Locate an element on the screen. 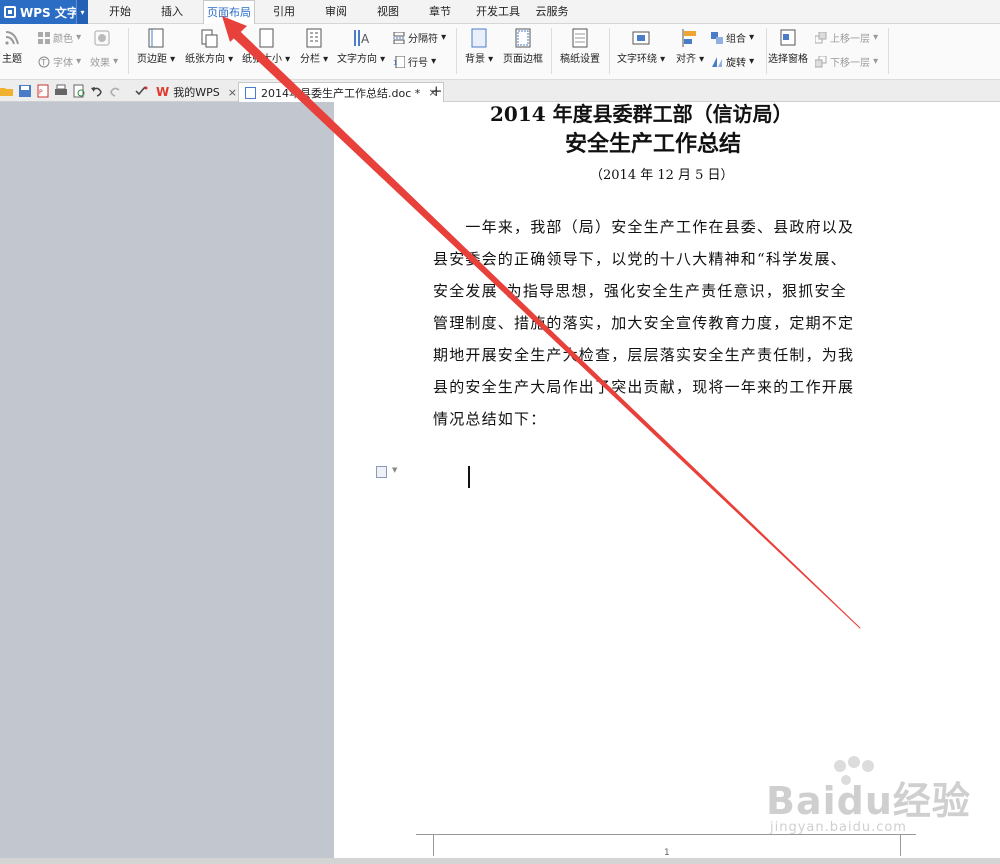 The width and height of the screenshot is (1000, 864). close-icon: × is located at coordinates (232, 92).